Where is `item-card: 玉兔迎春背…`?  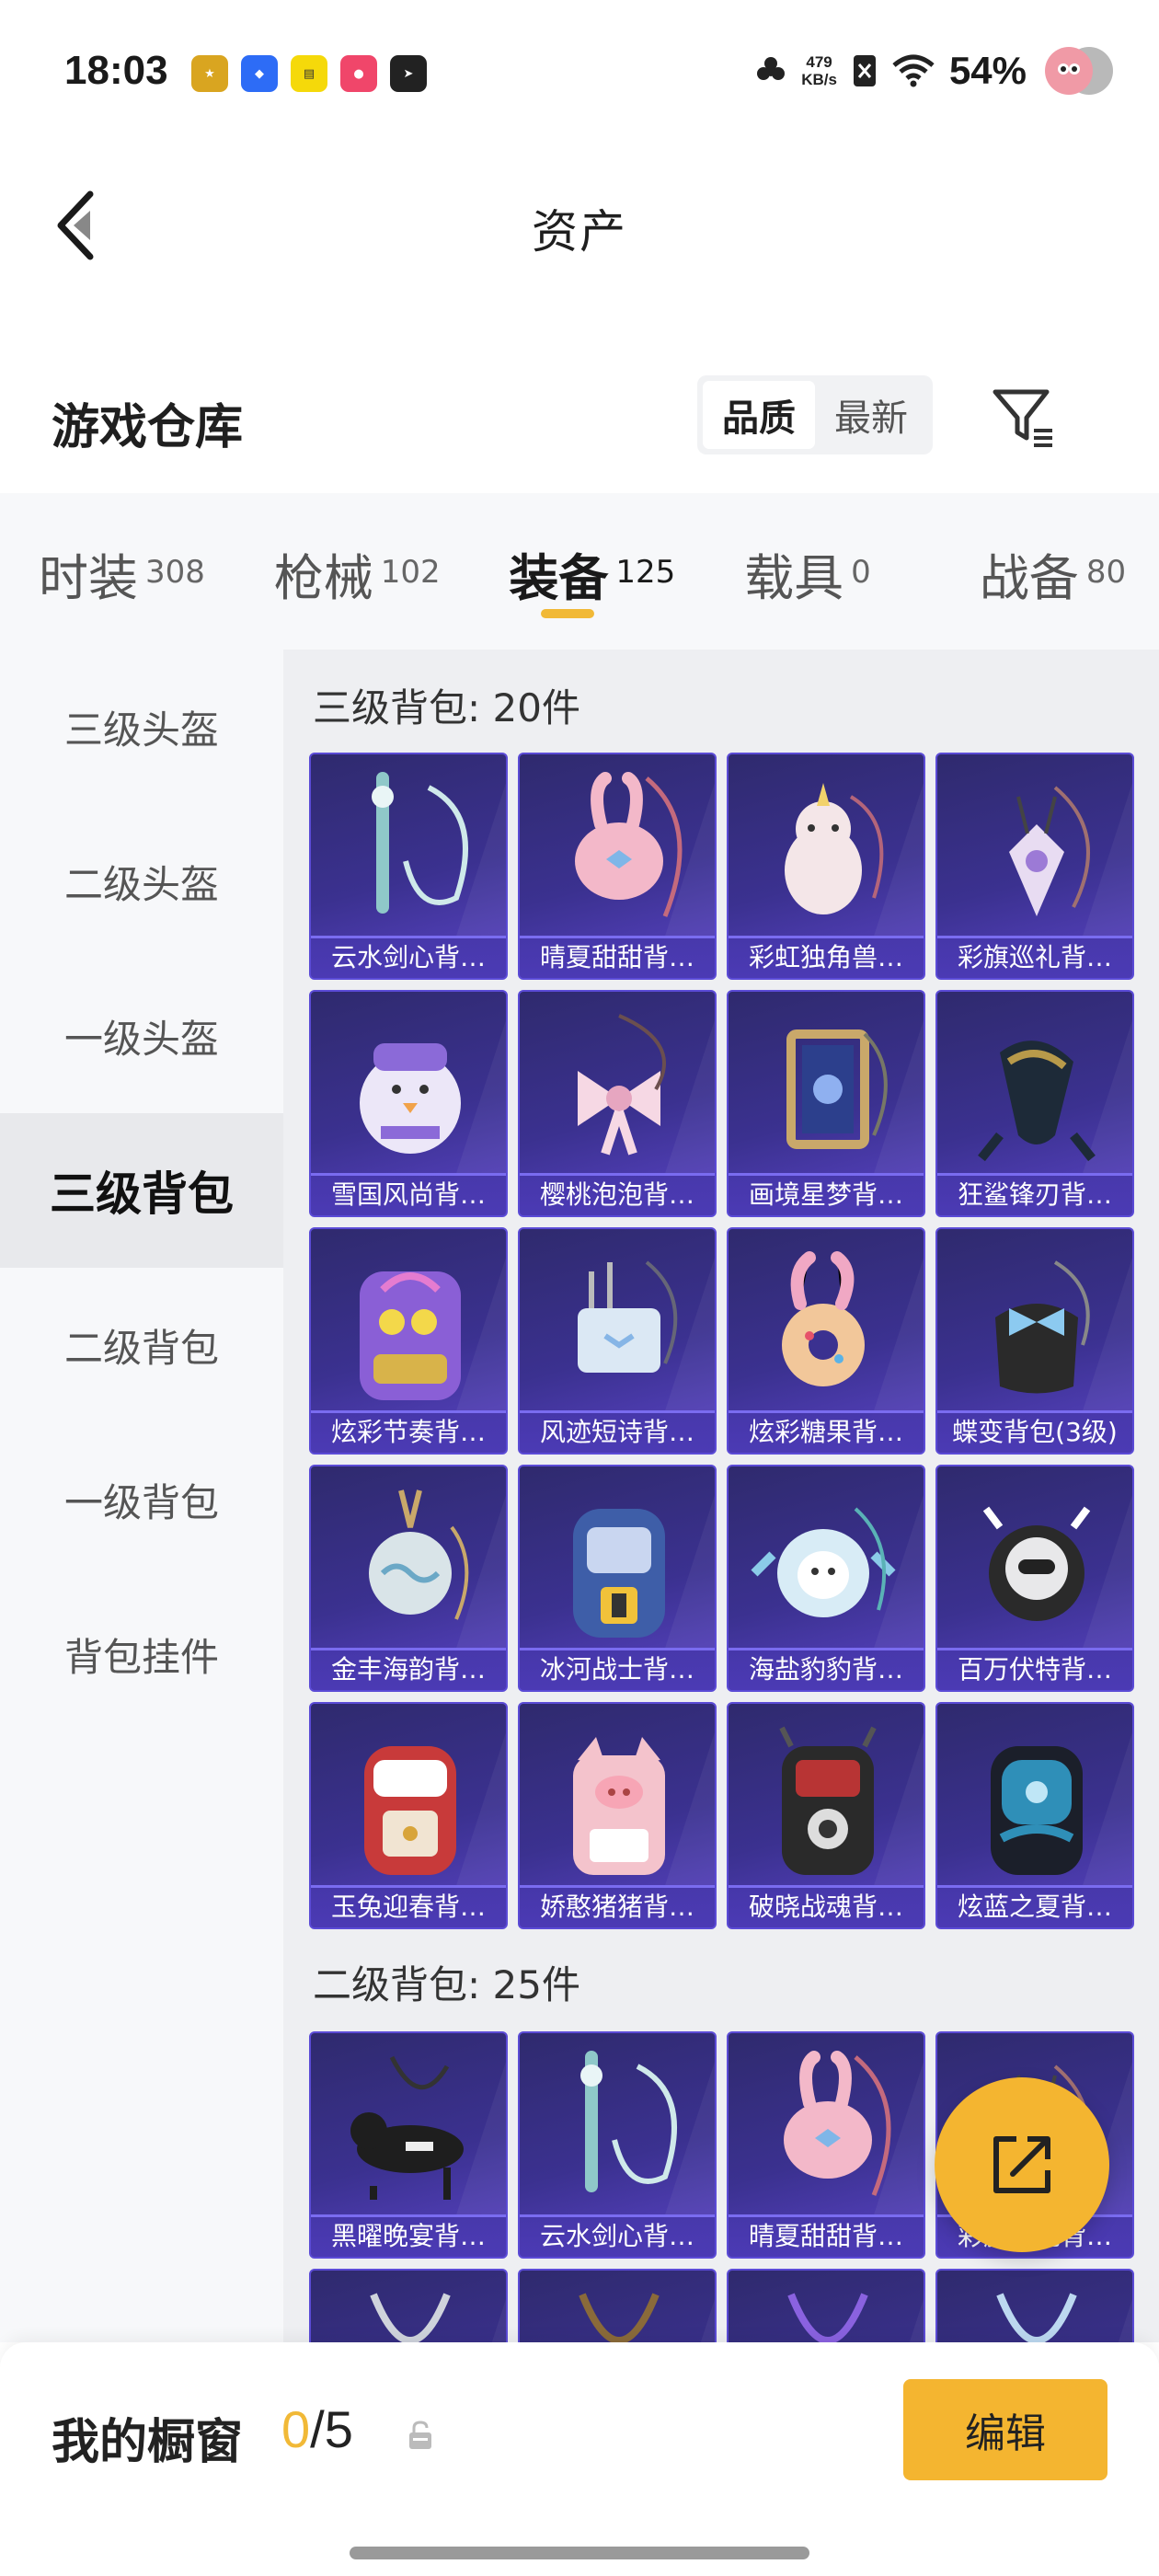 item-card: 玉兔迎春背… is located at coordinates (408, 1815).